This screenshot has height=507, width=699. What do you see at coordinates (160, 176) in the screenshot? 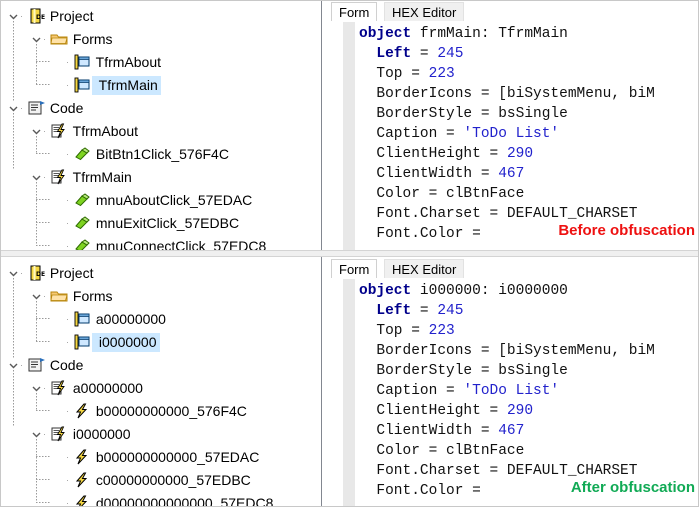
I see `tree-item-tfrmmain: · TfrmMain` at bounding box center [160, 176].